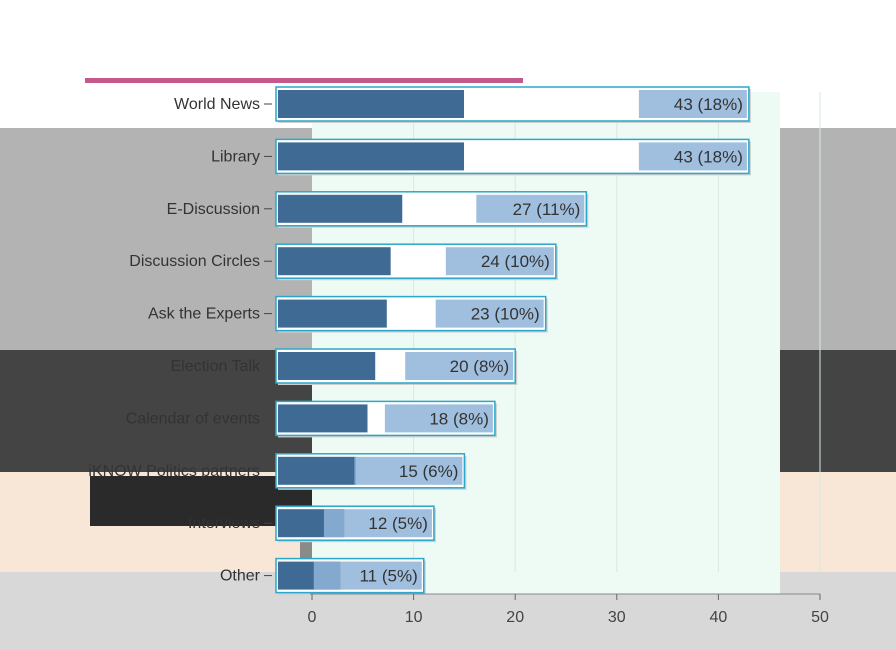 The height and width of the screenshot is (650, 896). I want to click on data-label: 11 (5%), so click(388, 576).